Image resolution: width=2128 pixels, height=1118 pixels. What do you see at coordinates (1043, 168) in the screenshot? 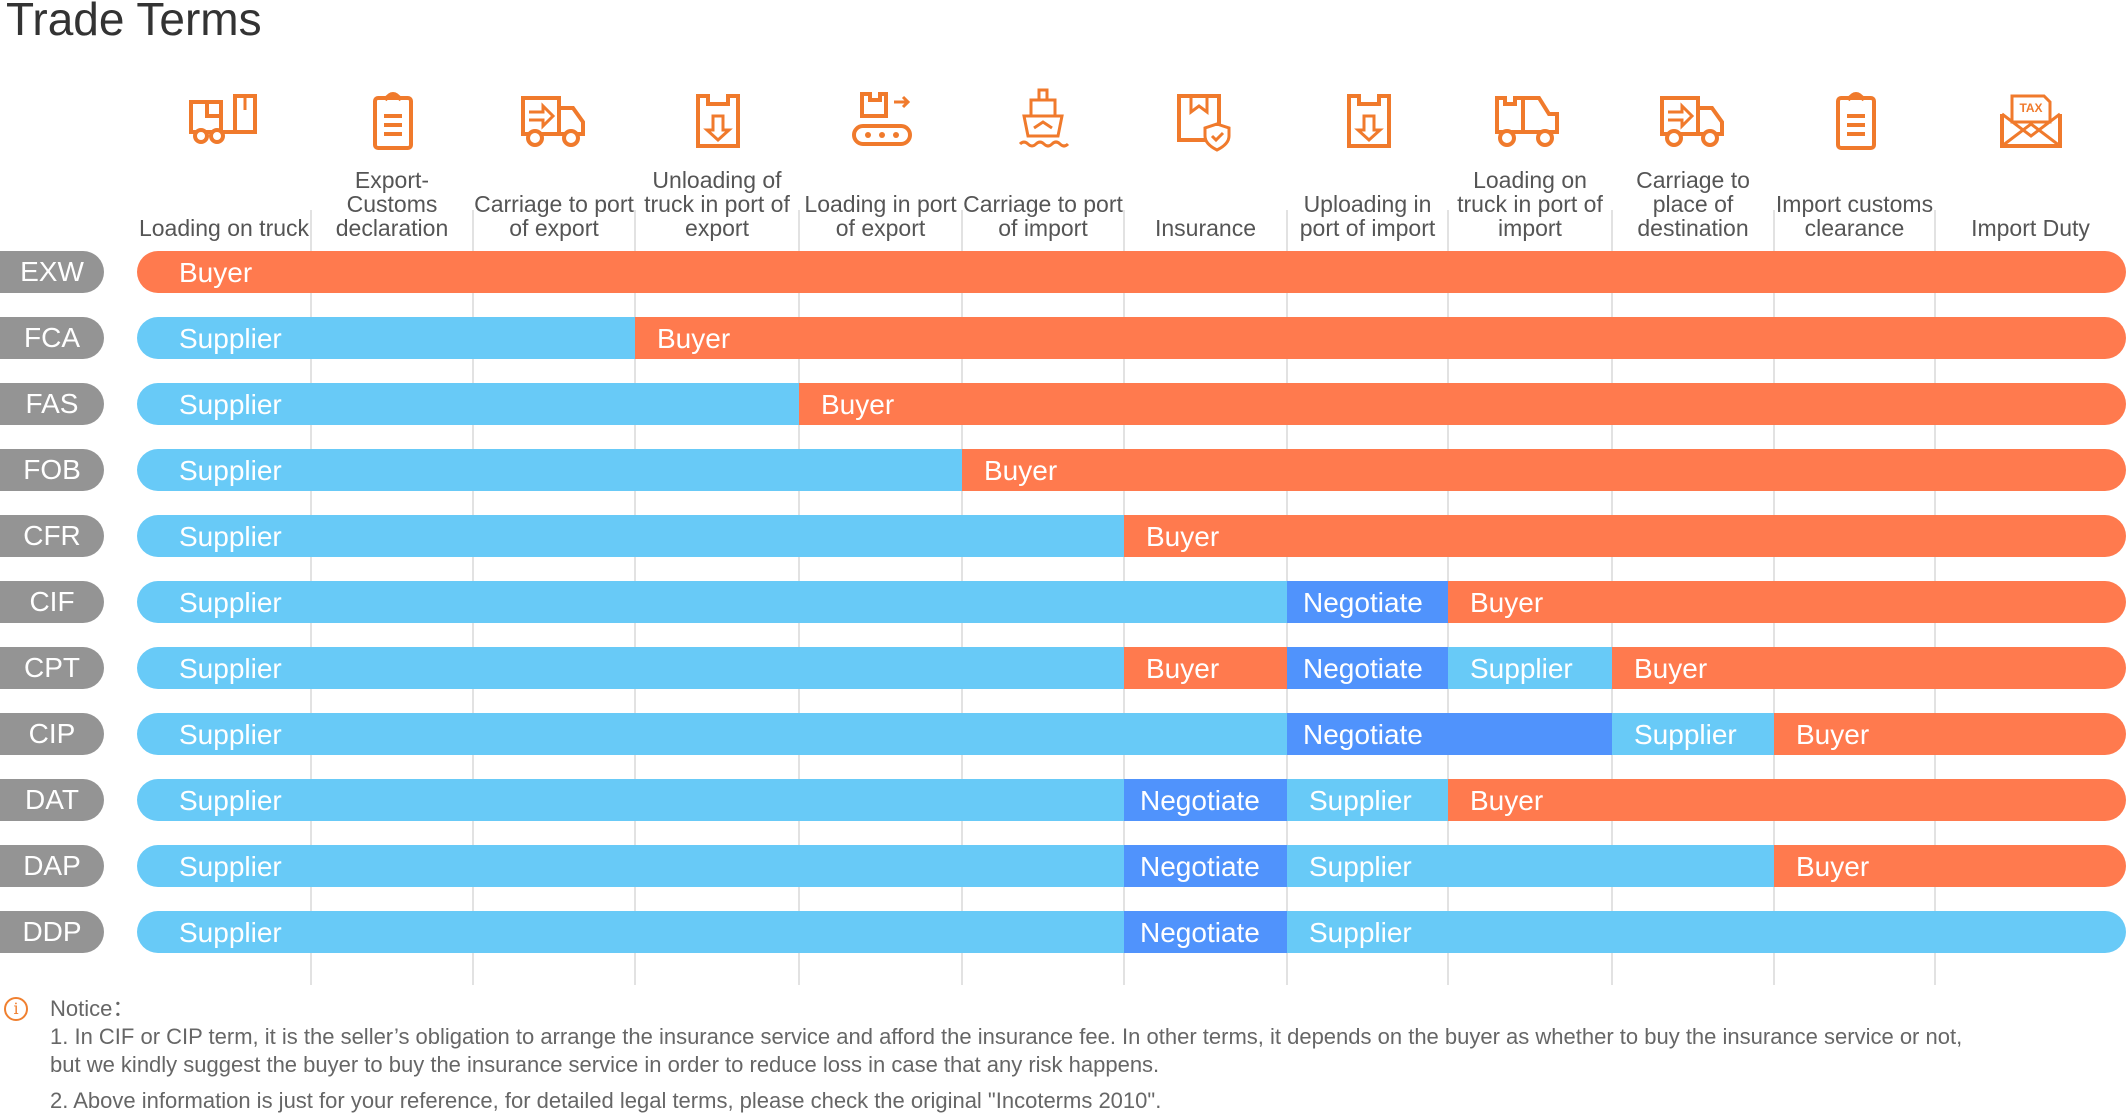
I see `column-header: Carriage to port of import` at bounding box center [1043, 168].